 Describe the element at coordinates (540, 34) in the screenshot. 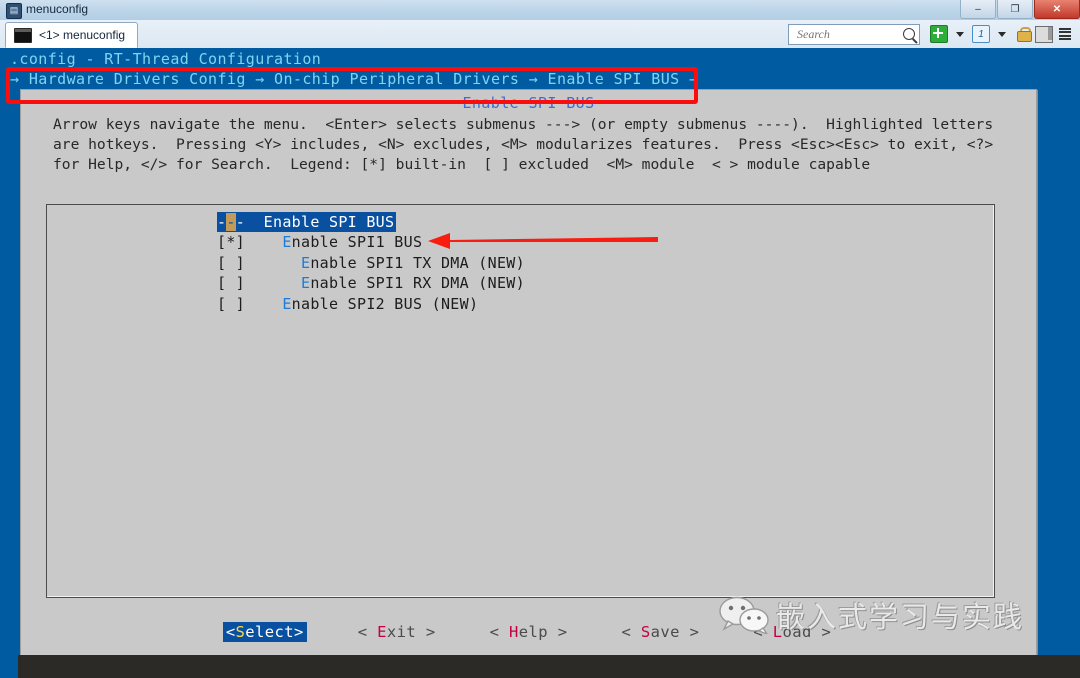

I see `tab-strip: <1> menuconfig 1` at that location.